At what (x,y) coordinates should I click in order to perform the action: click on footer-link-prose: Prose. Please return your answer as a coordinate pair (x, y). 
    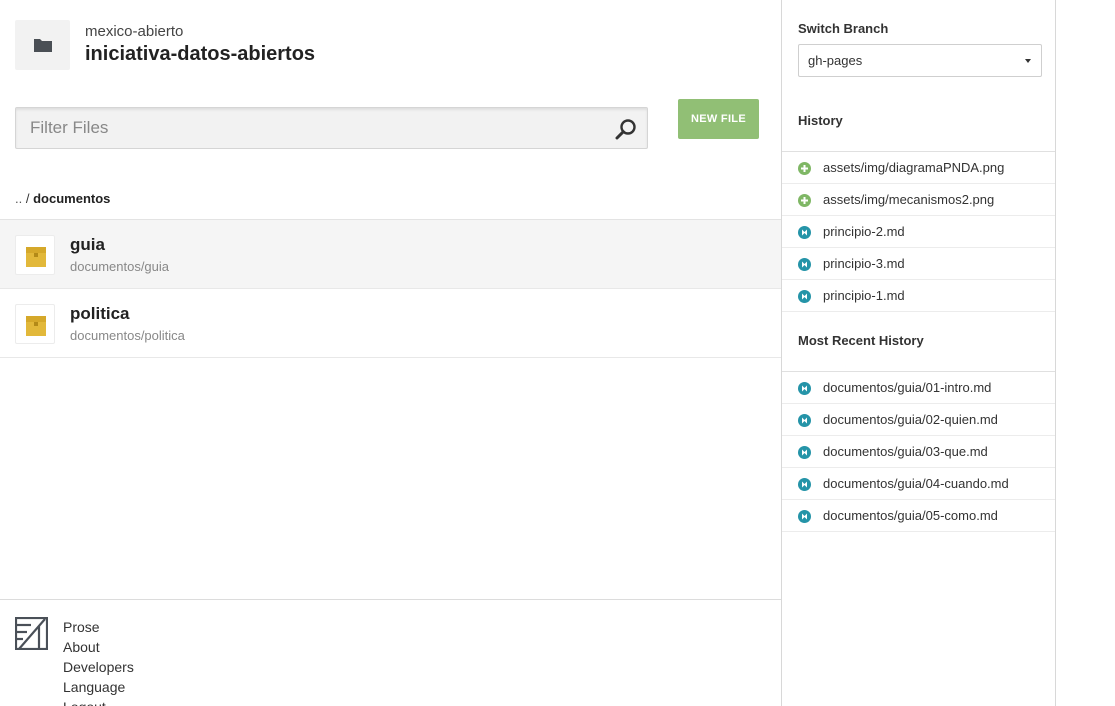
    Looking at the image, I should click on (98, 627).